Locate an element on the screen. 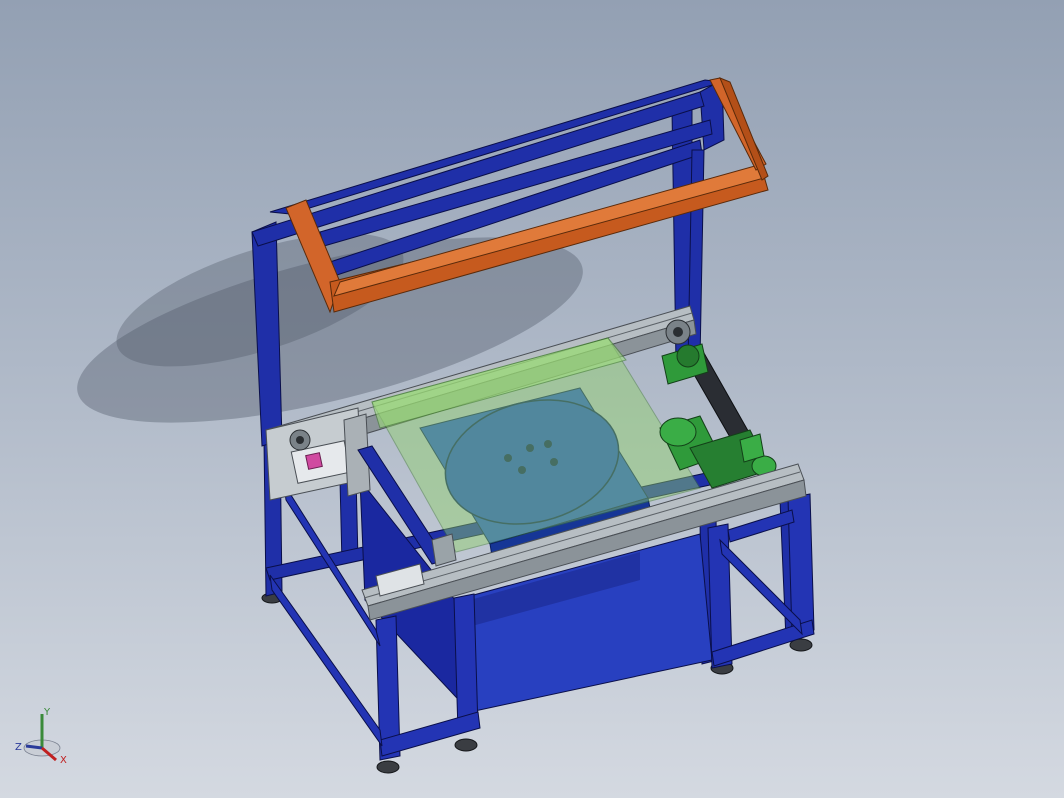 The height and width of the screenshot is (798, 1064). sprocket-right is located at coordinates (678, 332).